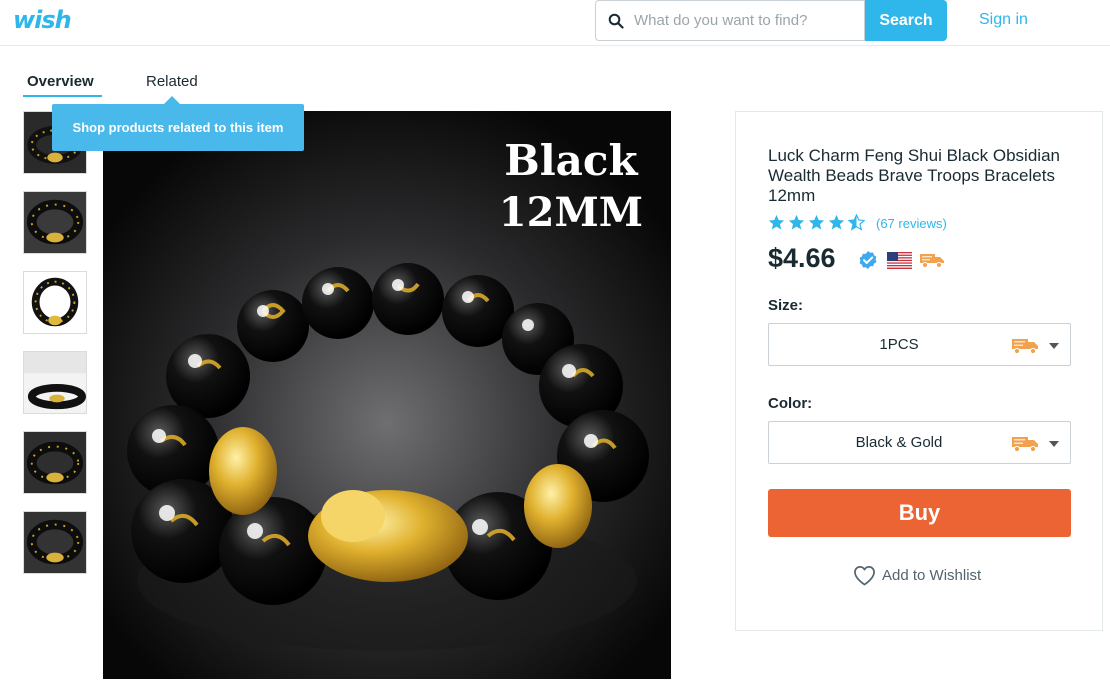 The image size is (1110, 696). Describe the element at coordinates (911, 223) in the screenshot. I see `reviews-link: (67 reviews)` at that location.